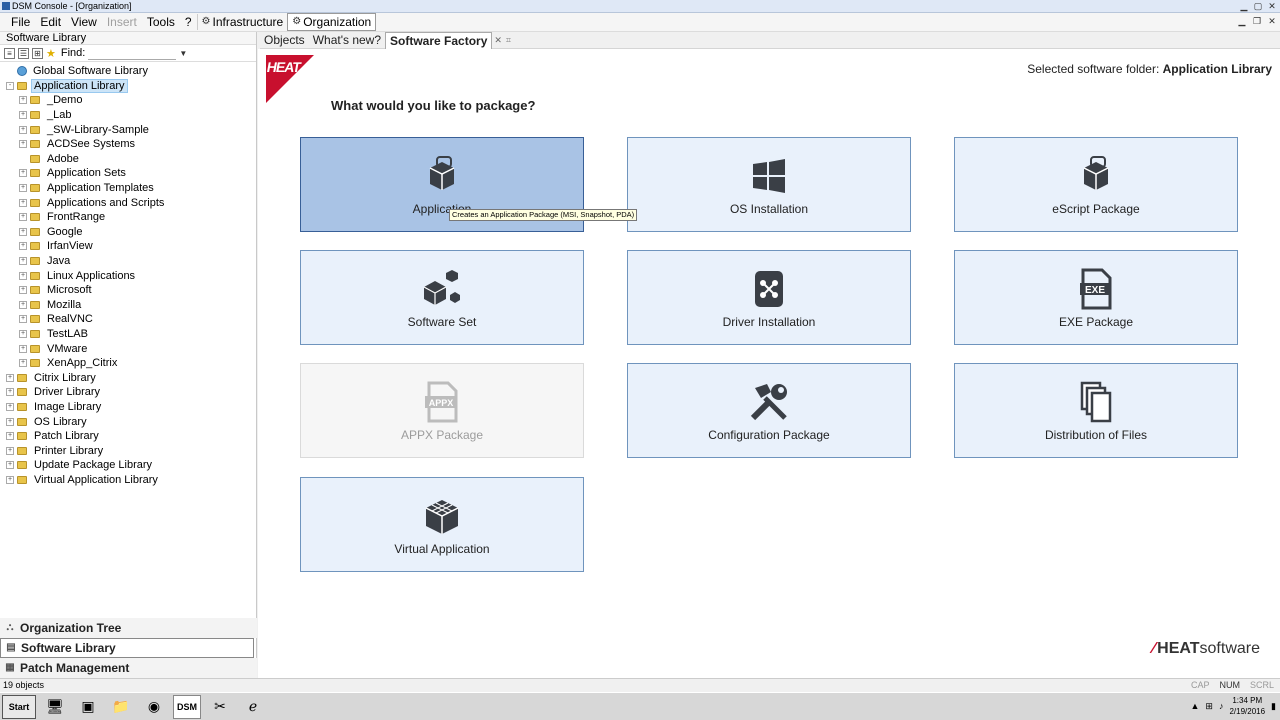 The width and height of the screenshot is (1280, 720). I want to click on menu-edit: Edit, so click(50, 22).